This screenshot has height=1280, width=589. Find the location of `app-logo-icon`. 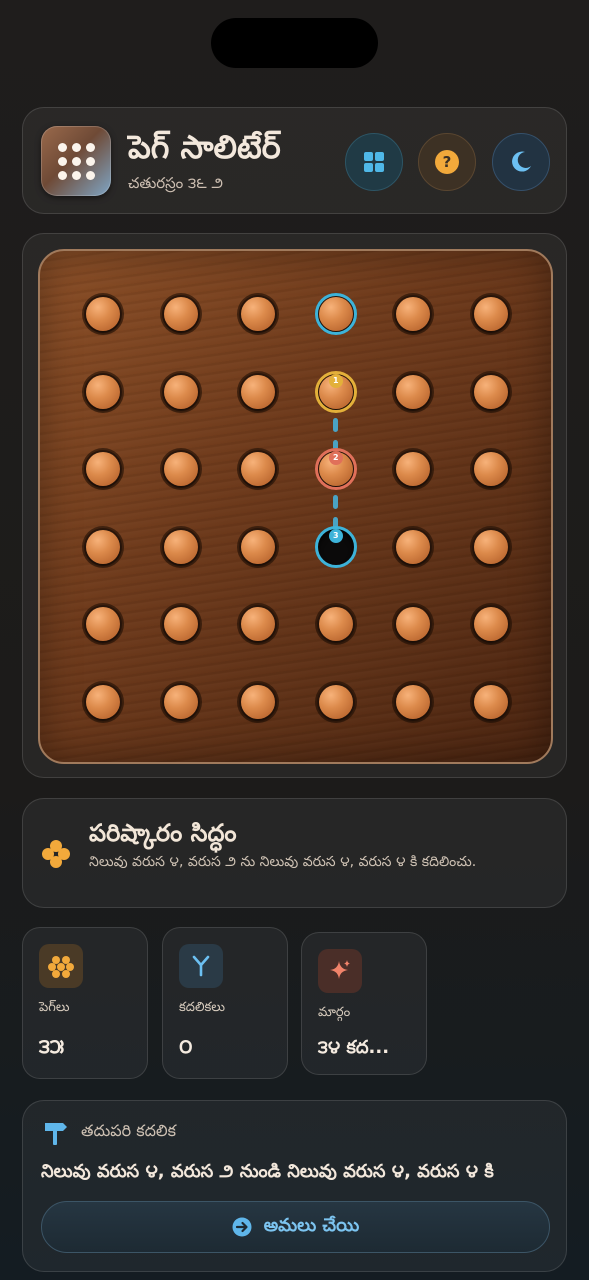

app-logo-icon is located at coordinates (76, 161).